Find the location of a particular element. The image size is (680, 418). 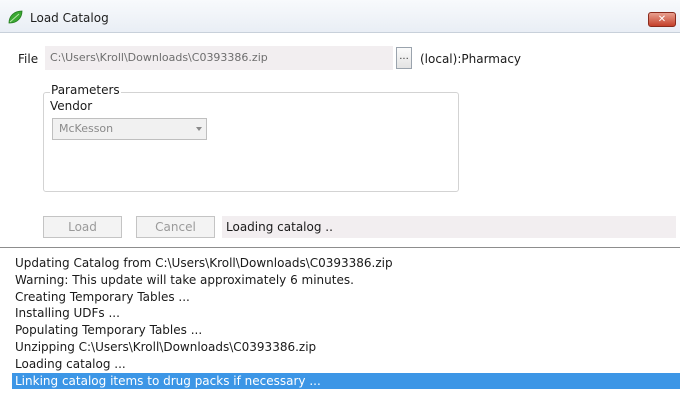

vendor-label: Vendor is located at coordinates (71, 106).